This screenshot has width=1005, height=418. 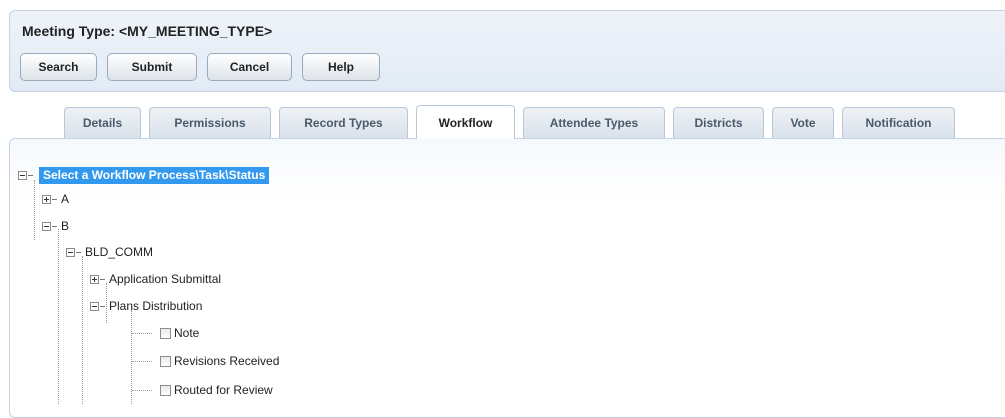 I want to click on tree-node-label: Application Submittal, so click(x=165, y=279).